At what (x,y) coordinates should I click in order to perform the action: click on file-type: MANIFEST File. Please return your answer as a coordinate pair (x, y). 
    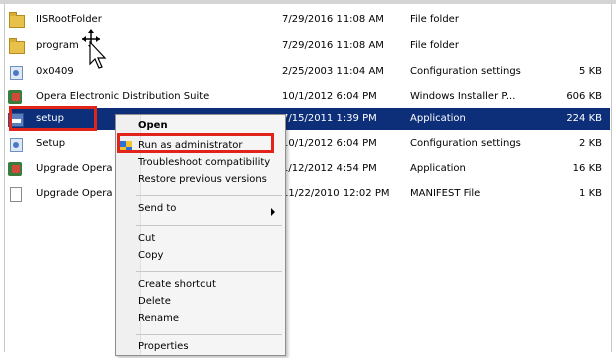
    Looking at the image, I should click on (445, 193).